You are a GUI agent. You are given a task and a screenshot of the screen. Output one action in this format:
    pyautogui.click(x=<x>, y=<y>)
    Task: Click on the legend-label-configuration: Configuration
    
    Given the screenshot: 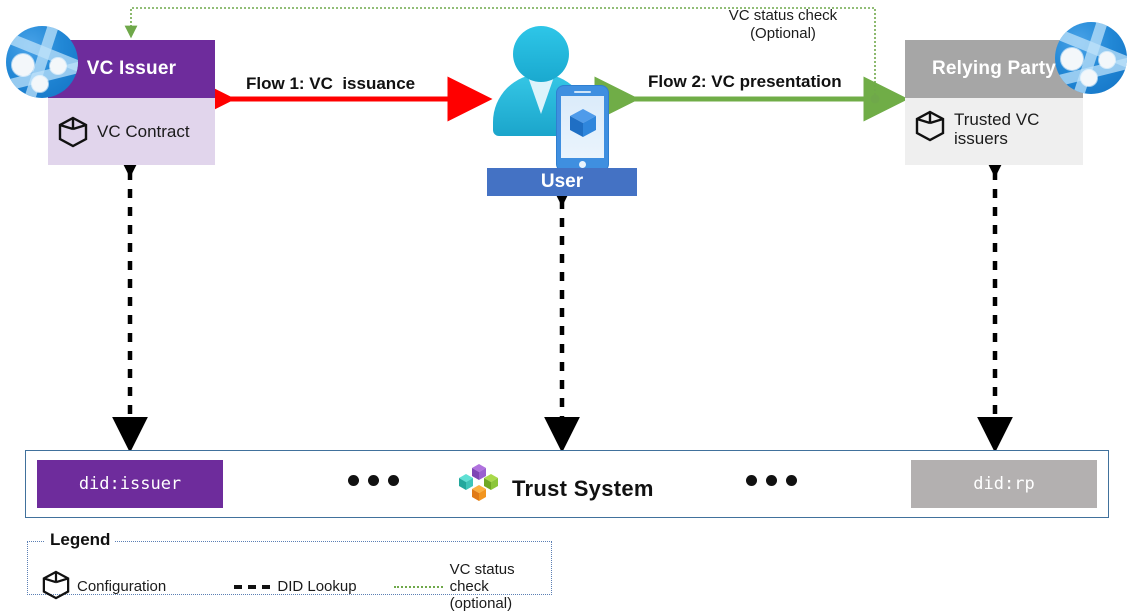 What is the action you would take?
    pyautogui.click(x=122, y=586)
    